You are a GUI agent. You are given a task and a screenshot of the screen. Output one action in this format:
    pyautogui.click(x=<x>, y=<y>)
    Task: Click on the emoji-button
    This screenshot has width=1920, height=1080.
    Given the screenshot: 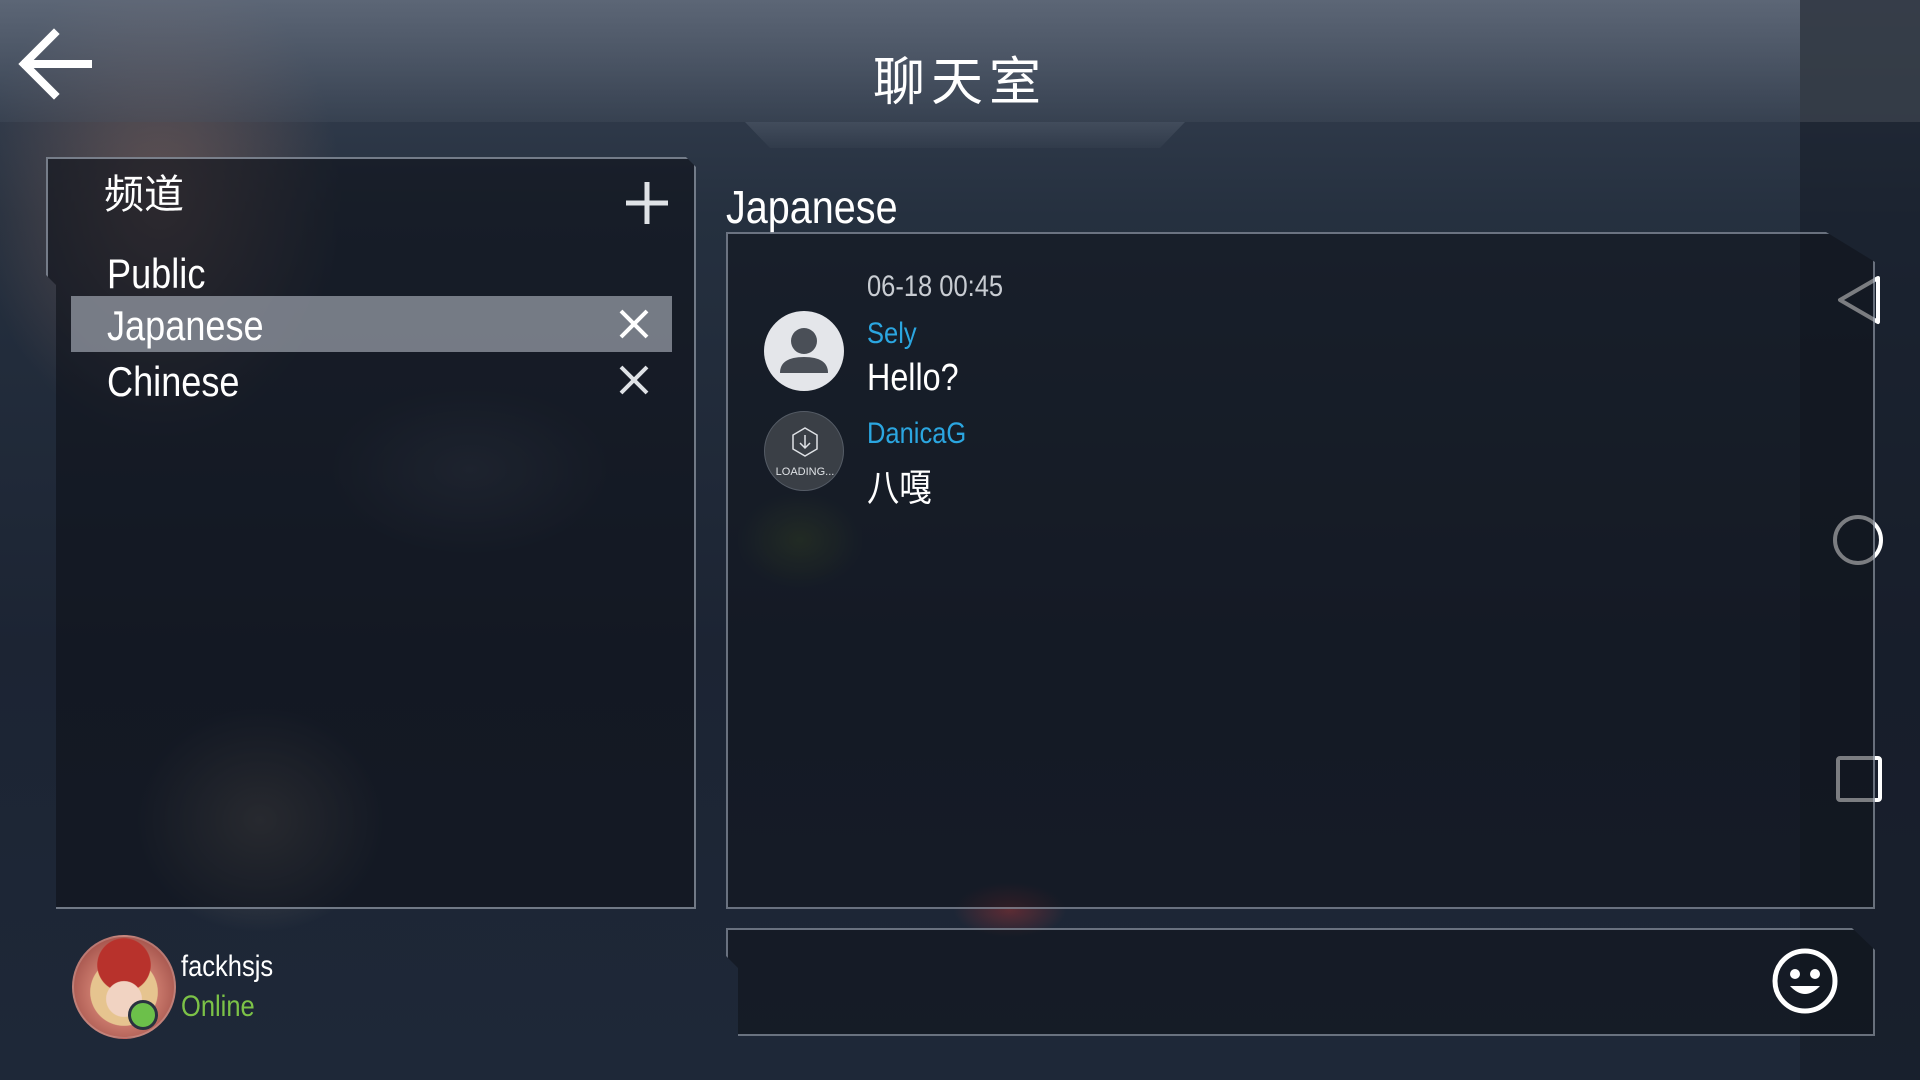 What is the action you would take?
    pyautogui.click(x=1805, y=981)
    